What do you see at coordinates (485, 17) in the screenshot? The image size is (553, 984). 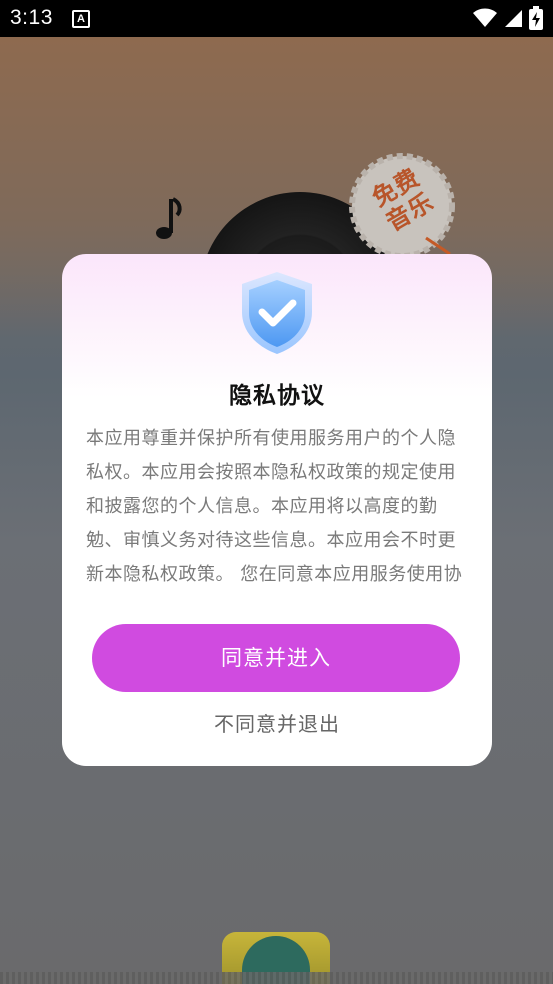 I see `wifi-icon` at bounding box center [485, 17].